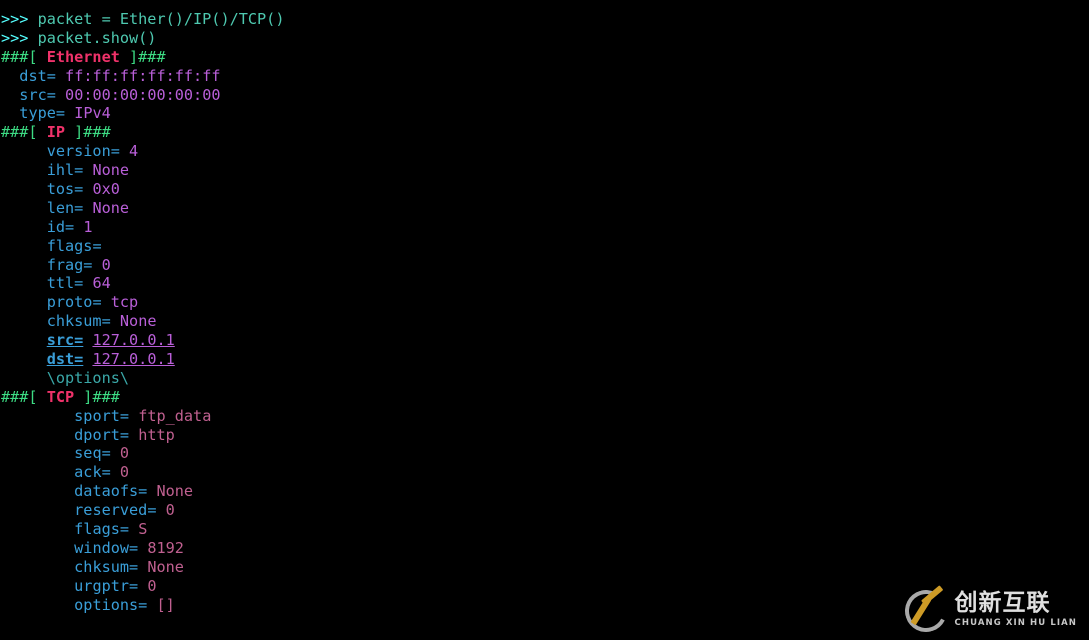  What do you see at coordinates (165, 604) in the screenshot?
I see `field-value: []` at bounding box center [165, 604].